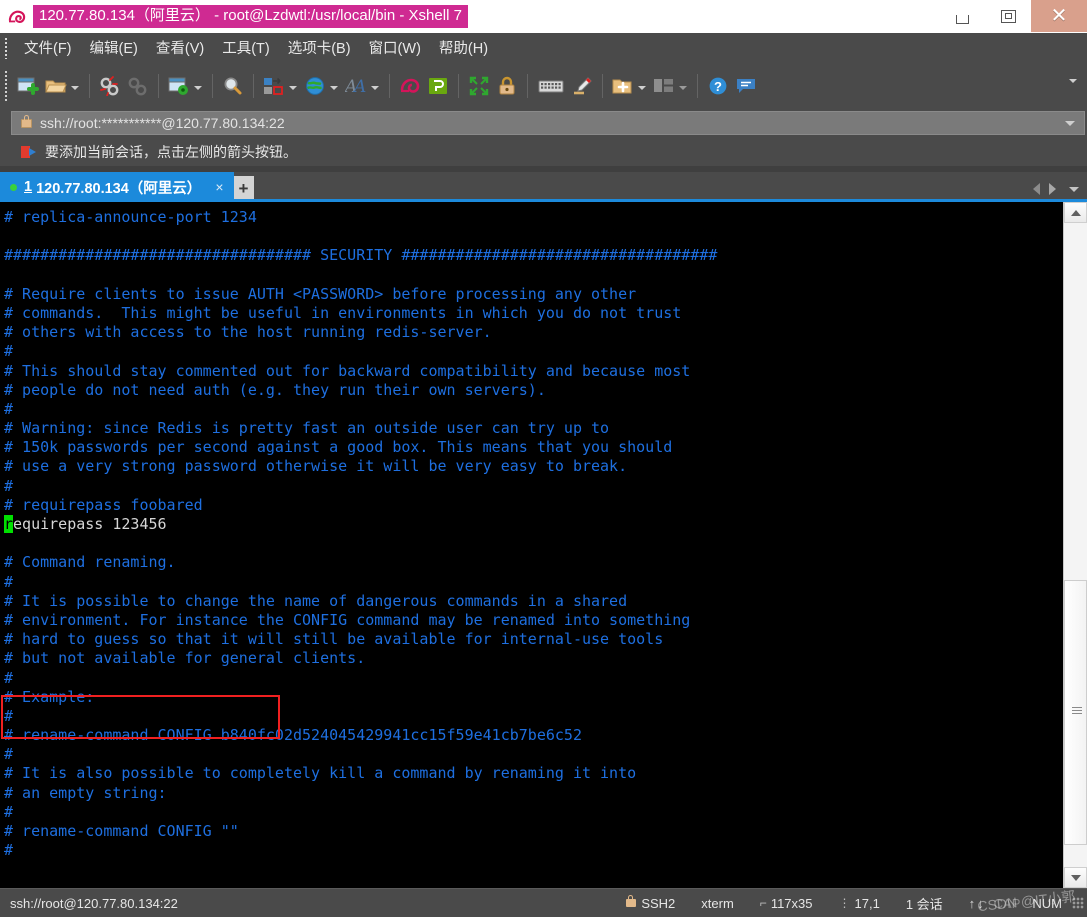 The width and height of the screenshot is (1087, 917). I want to click on tab-close-icon: ×, so click(219, 187).